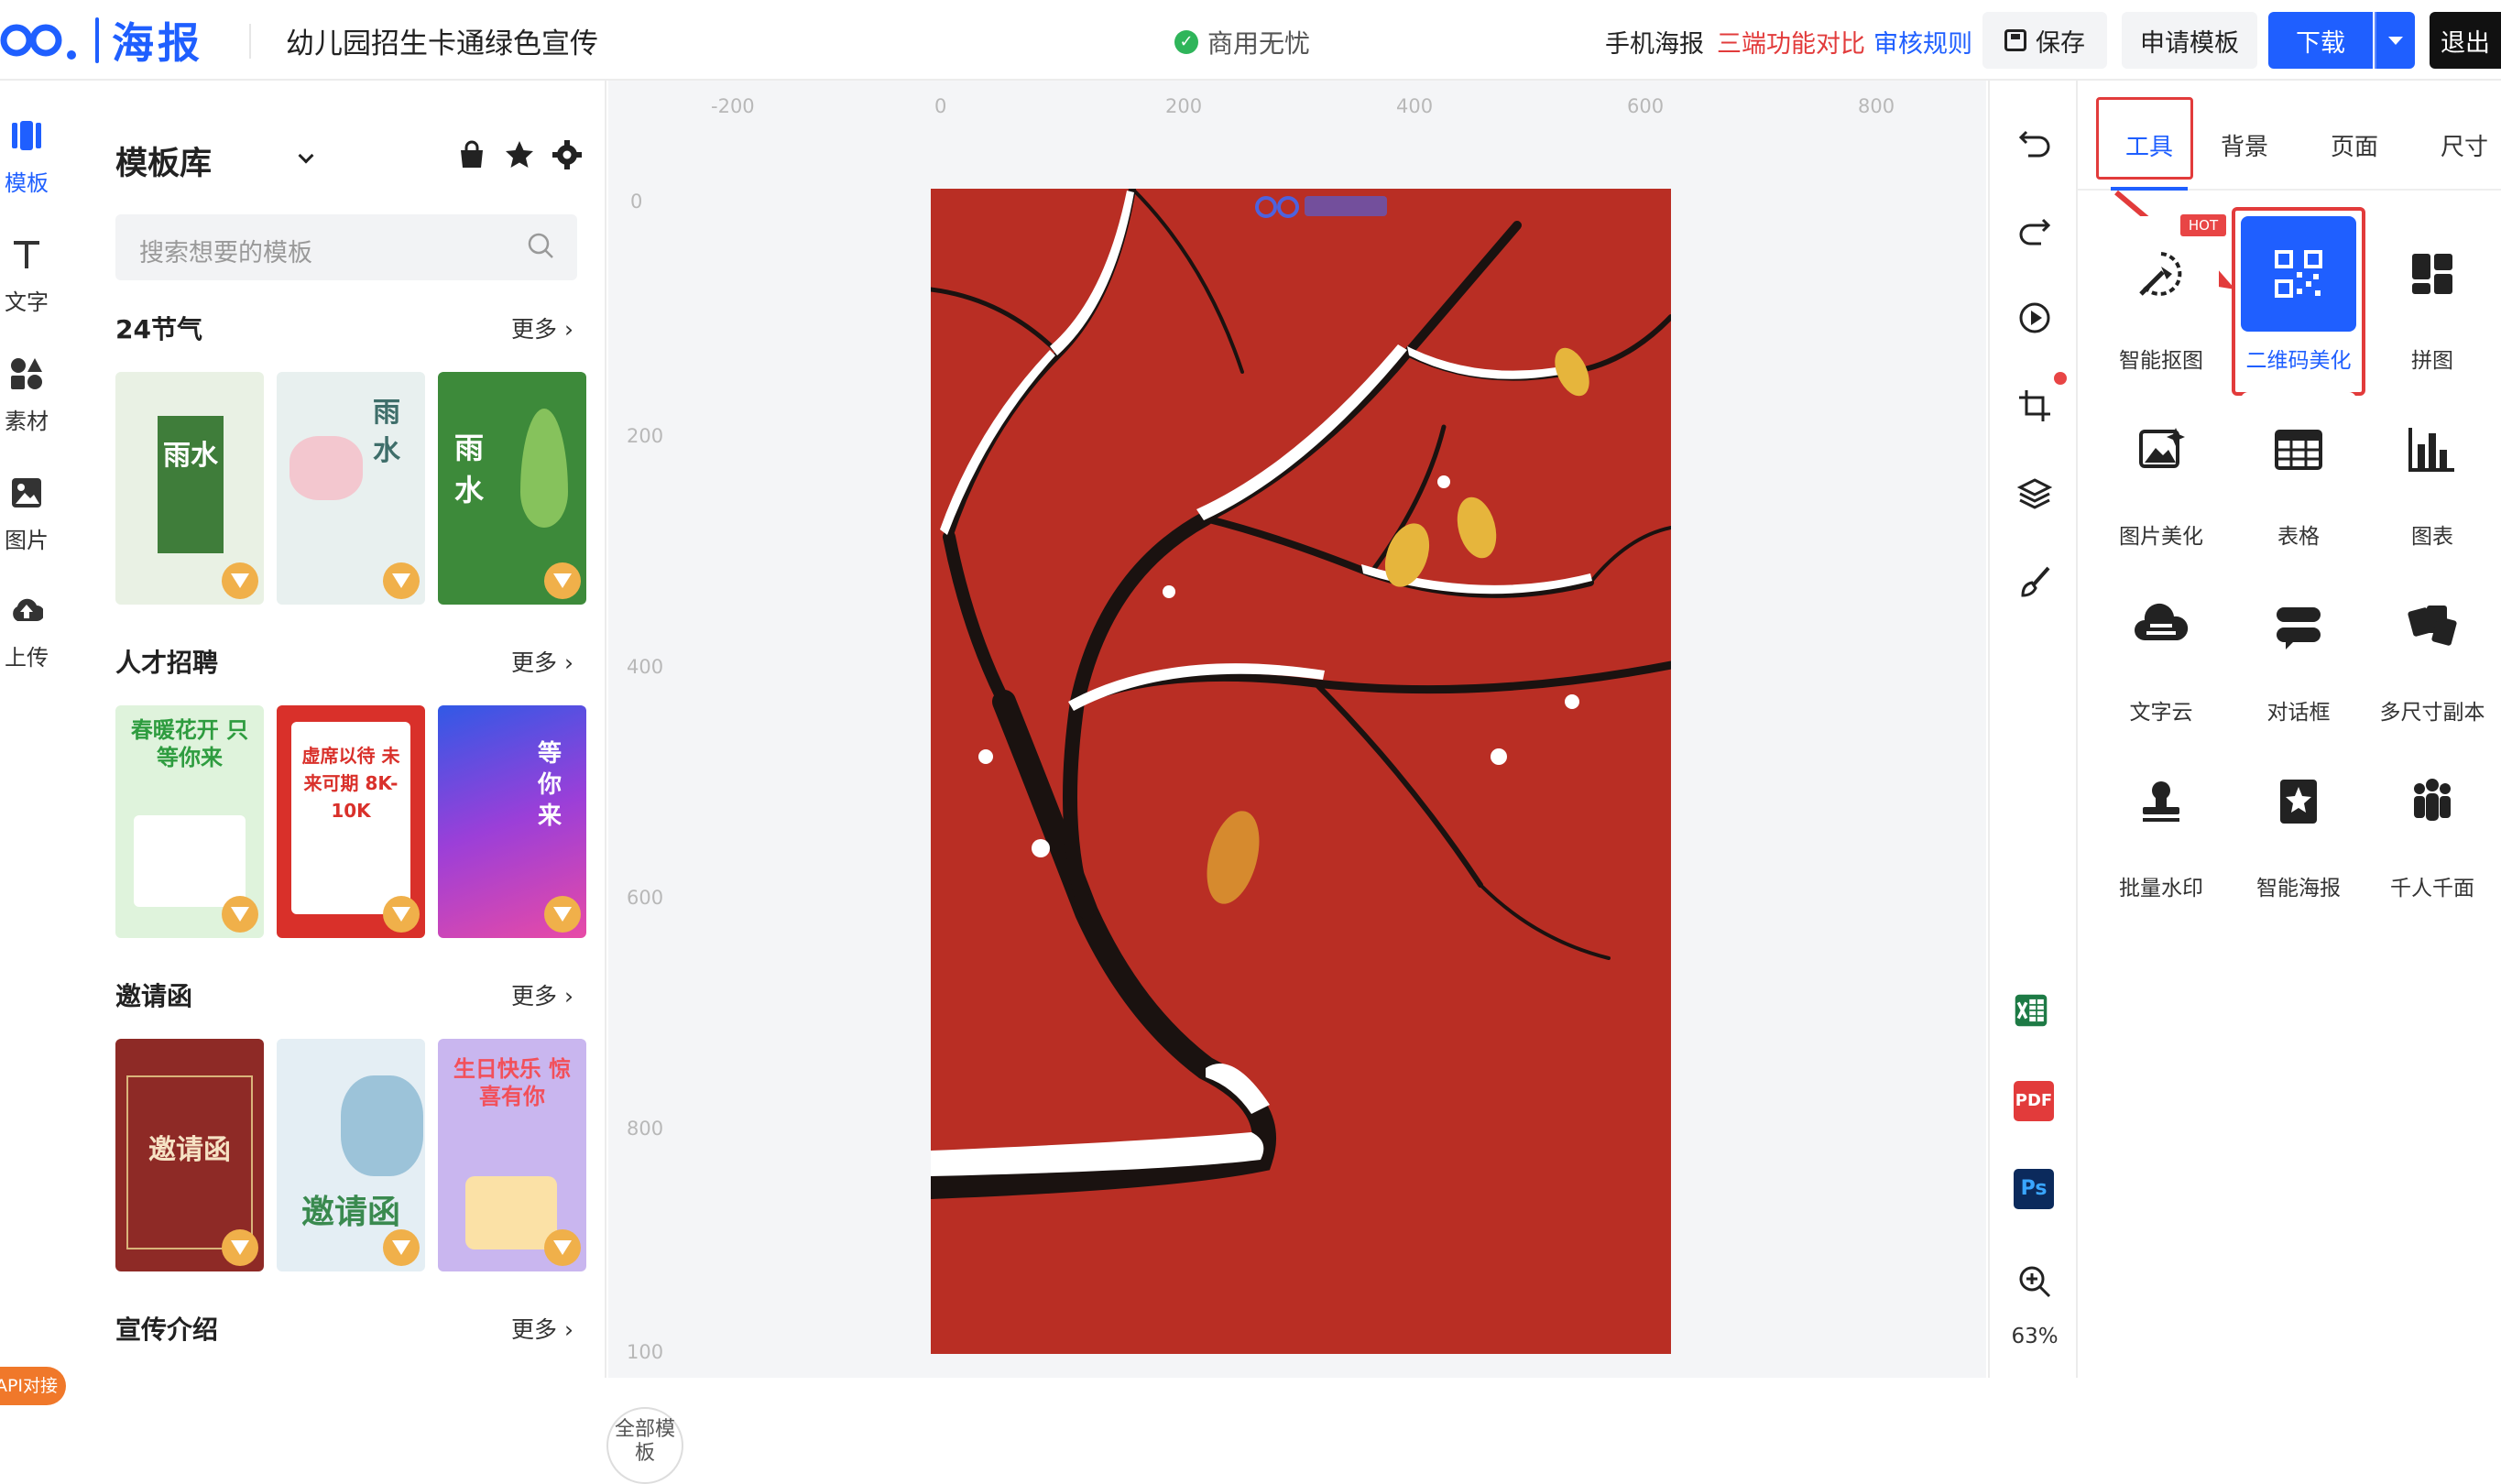 This screenshot has width=2501, height=1484. I want to click on tool-collage: 拼图, so click(2432, 295).